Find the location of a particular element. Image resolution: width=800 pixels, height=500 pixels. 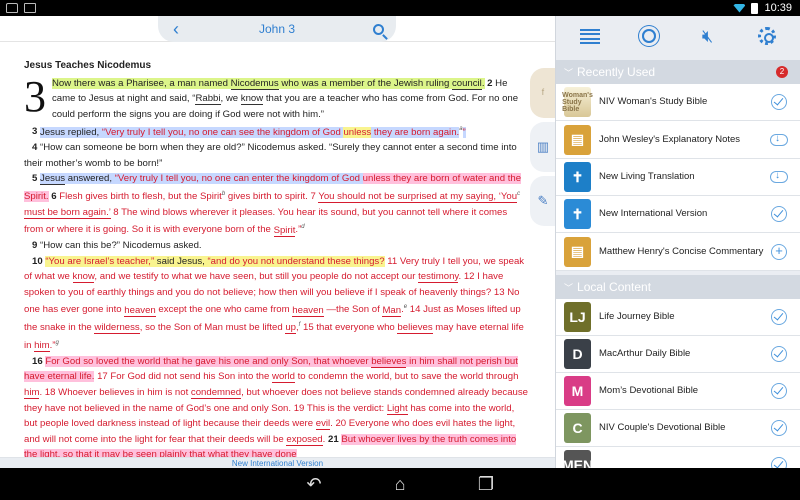

library-item: ✝ New International Version is located at coordinates (678, 214).